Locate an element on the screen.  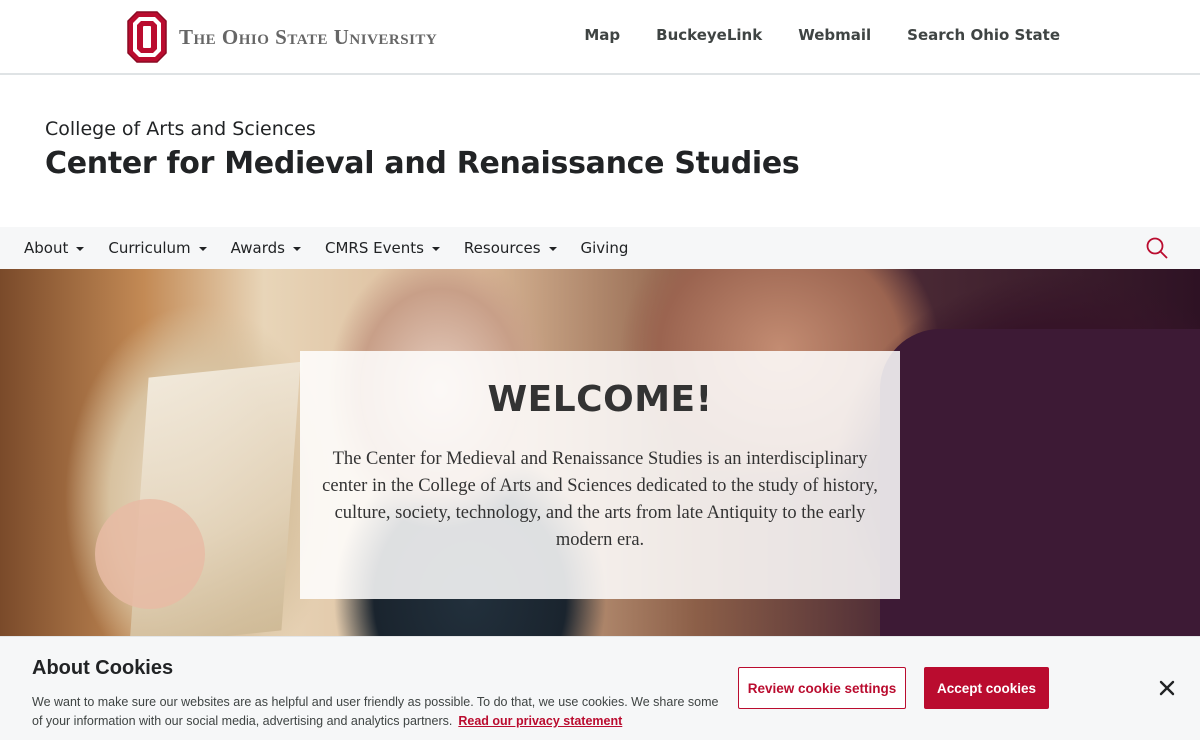
nav-item-label: Curriculum is located at coordinates (149, 248).